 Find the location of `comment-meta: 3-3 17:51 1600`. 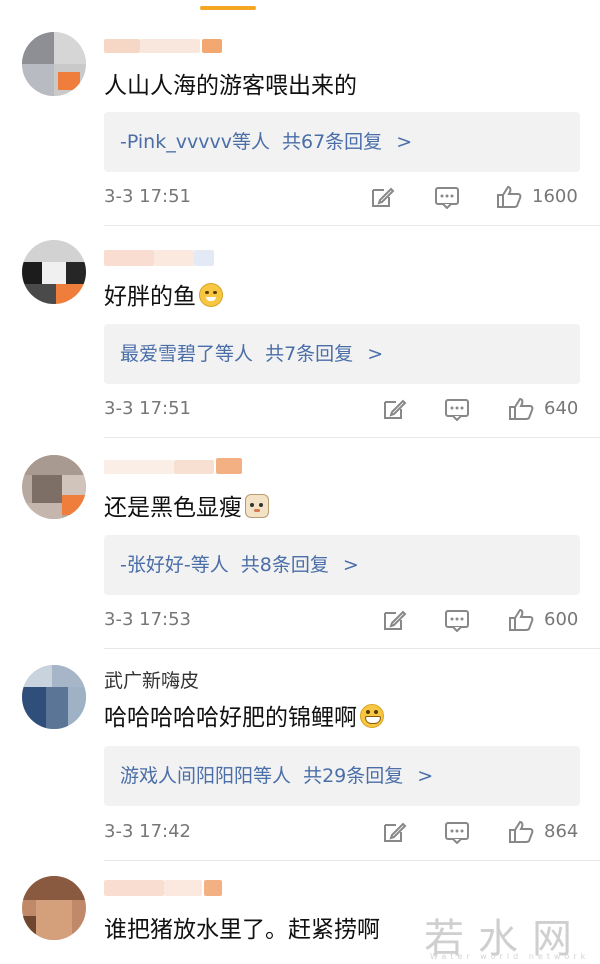

comment-meta: 3-3 17:51 1600 is located at coordinates (344, 197).